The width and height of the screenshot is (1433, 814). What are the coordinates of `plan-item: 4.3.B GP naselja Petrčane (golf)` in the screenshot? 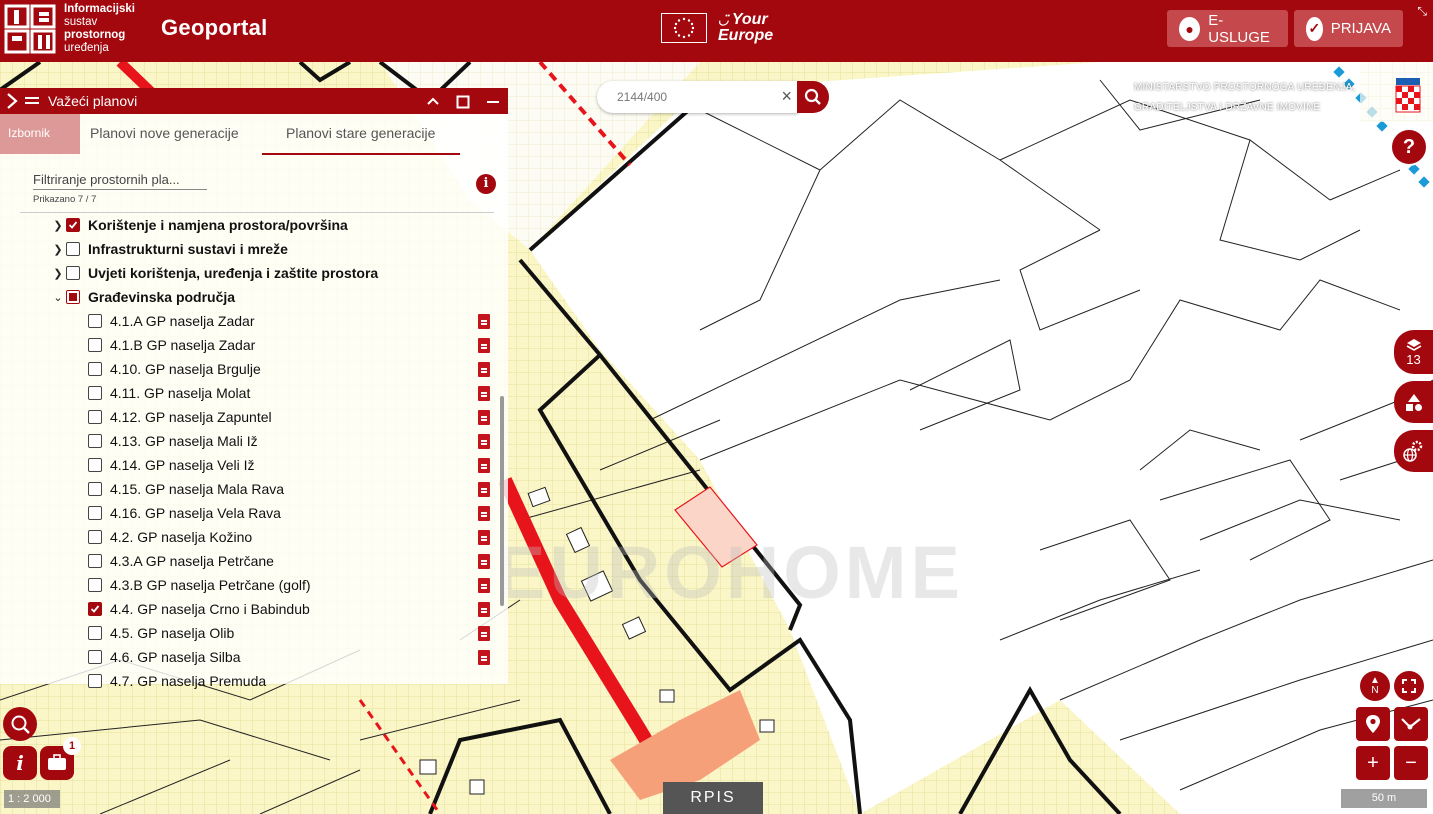 It's located at (199, 585).